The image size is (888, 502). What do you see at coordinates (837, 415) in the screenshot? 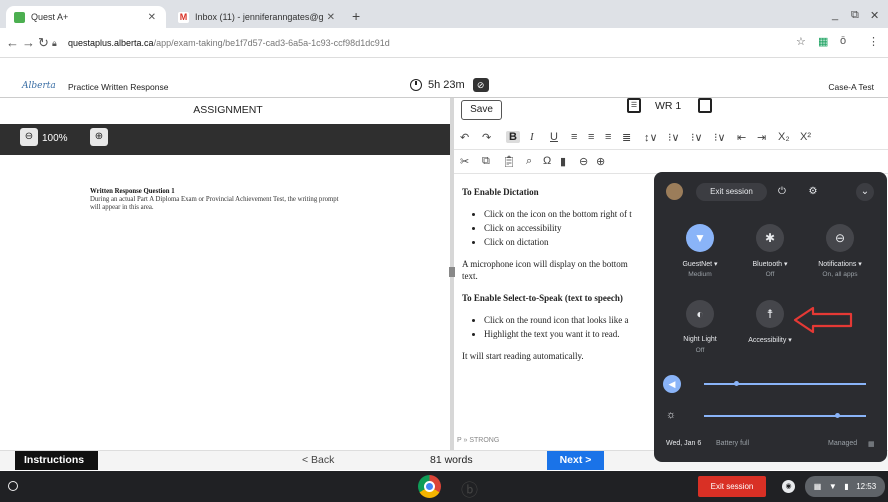
I see `brightness-slider-handle` at bounding box center [837, 415].